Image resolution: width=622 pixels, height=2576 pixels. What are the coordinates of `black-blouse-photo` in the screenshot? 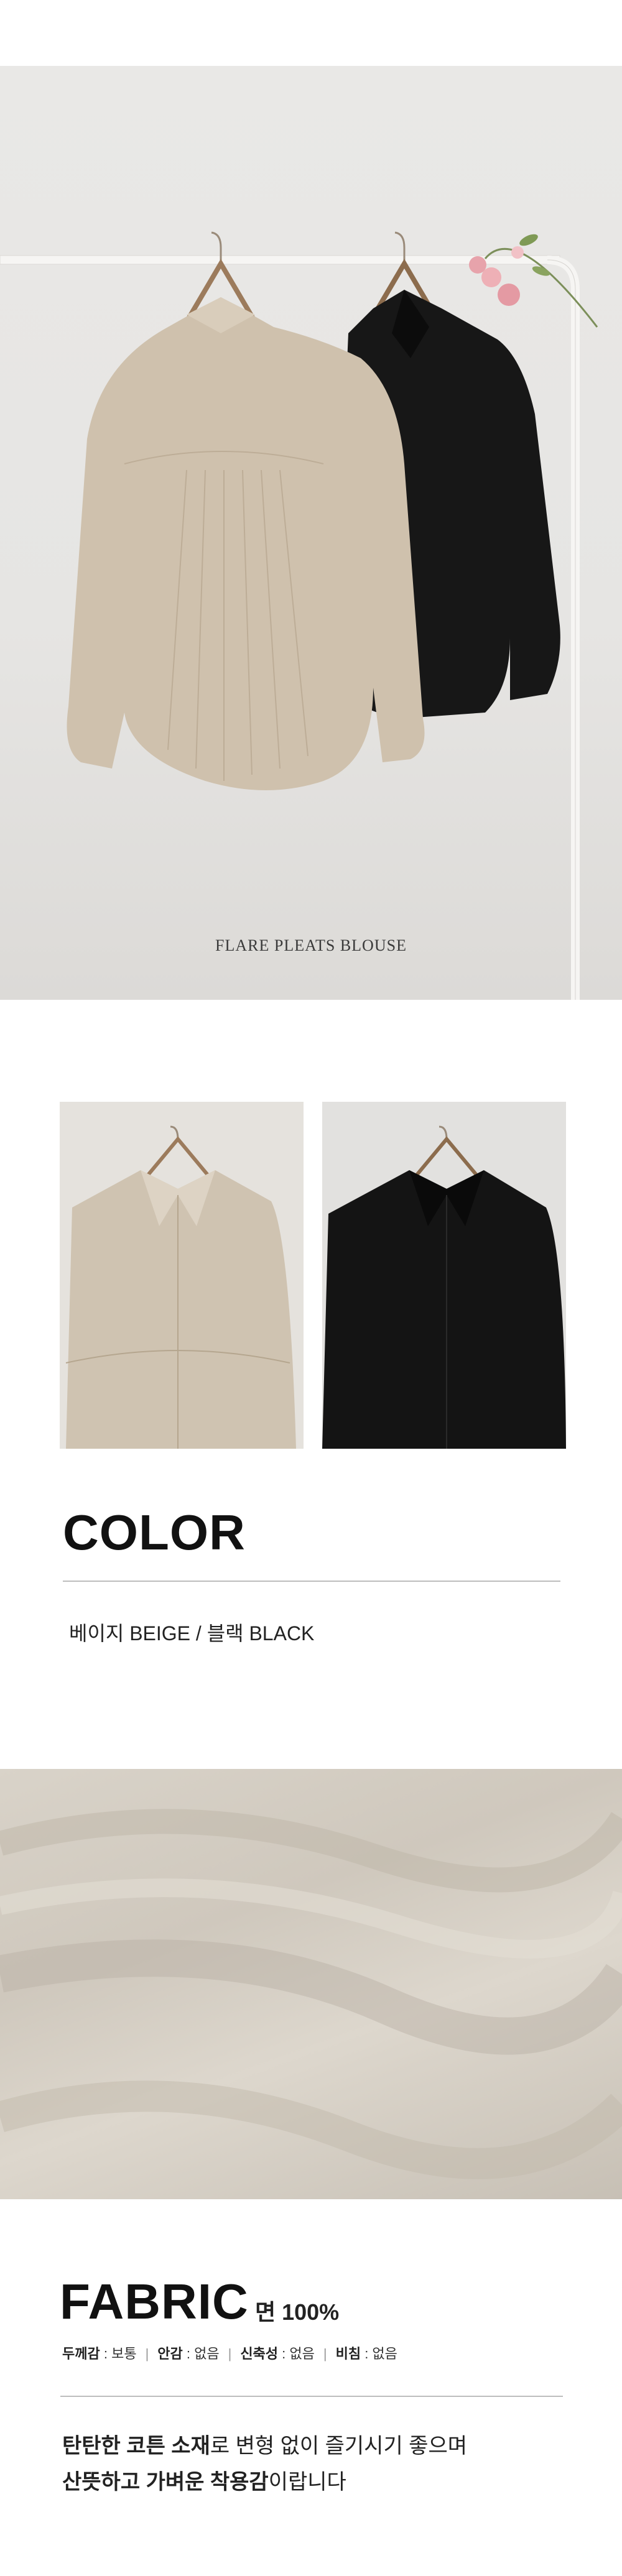 It's located at (444, 1275).